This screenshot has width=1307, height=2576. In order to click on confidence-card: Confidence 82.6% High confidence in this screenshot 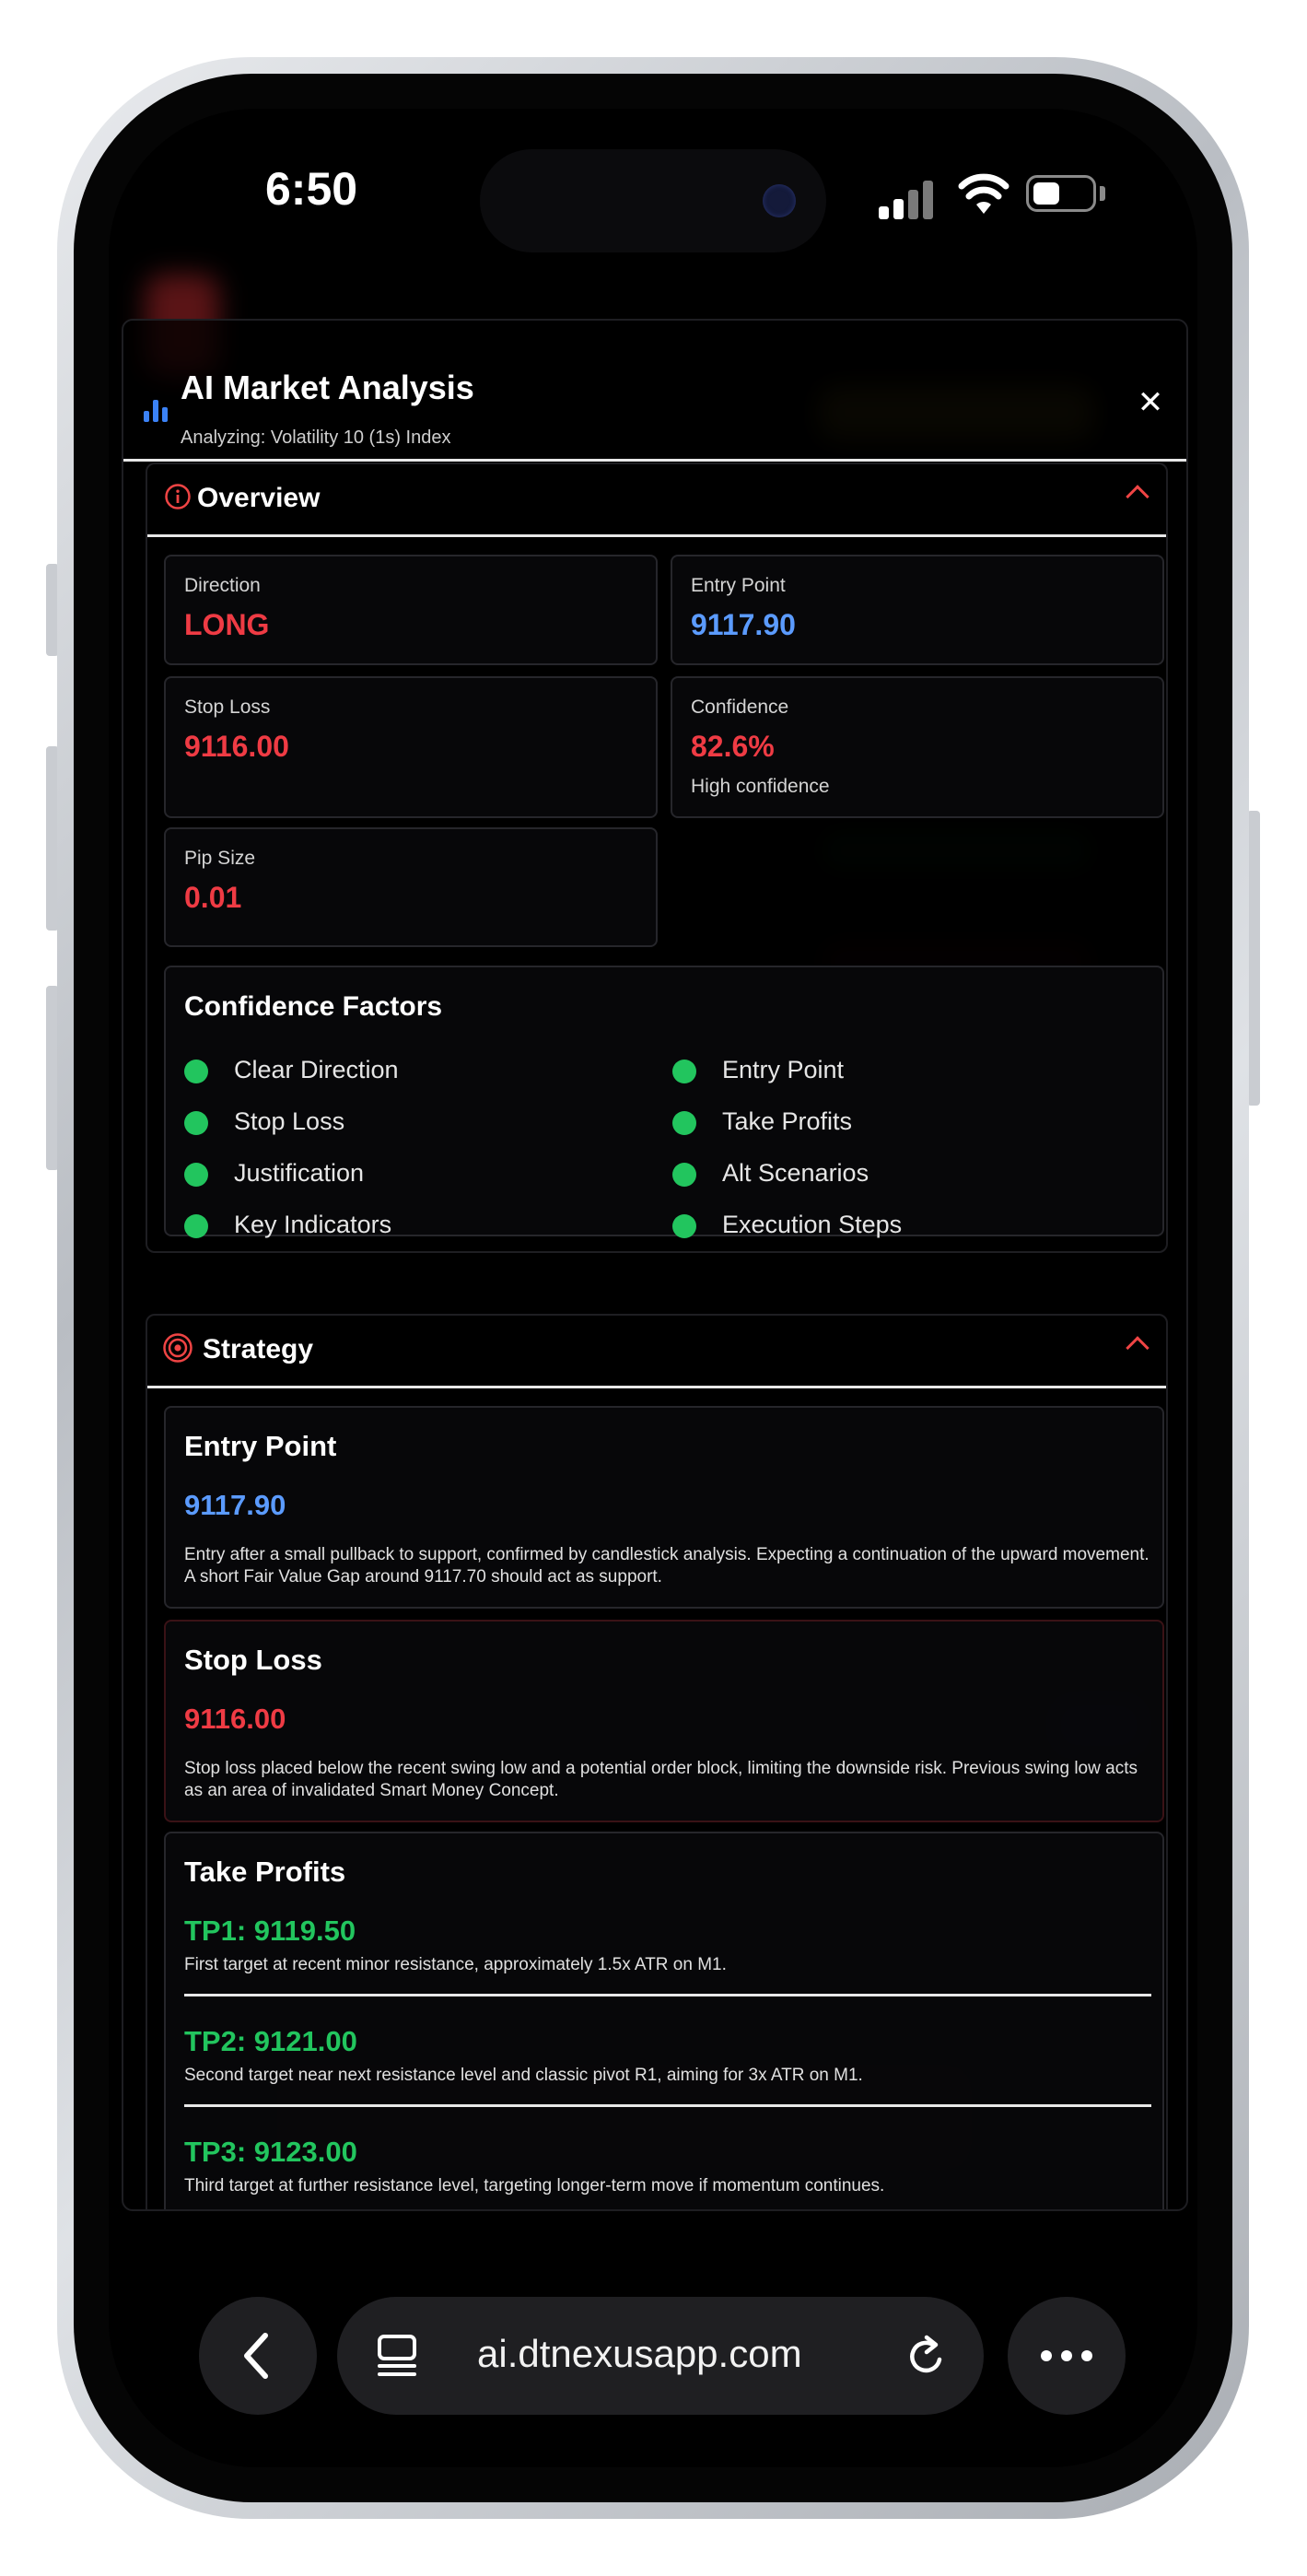, I will do `click(918, 747)`.